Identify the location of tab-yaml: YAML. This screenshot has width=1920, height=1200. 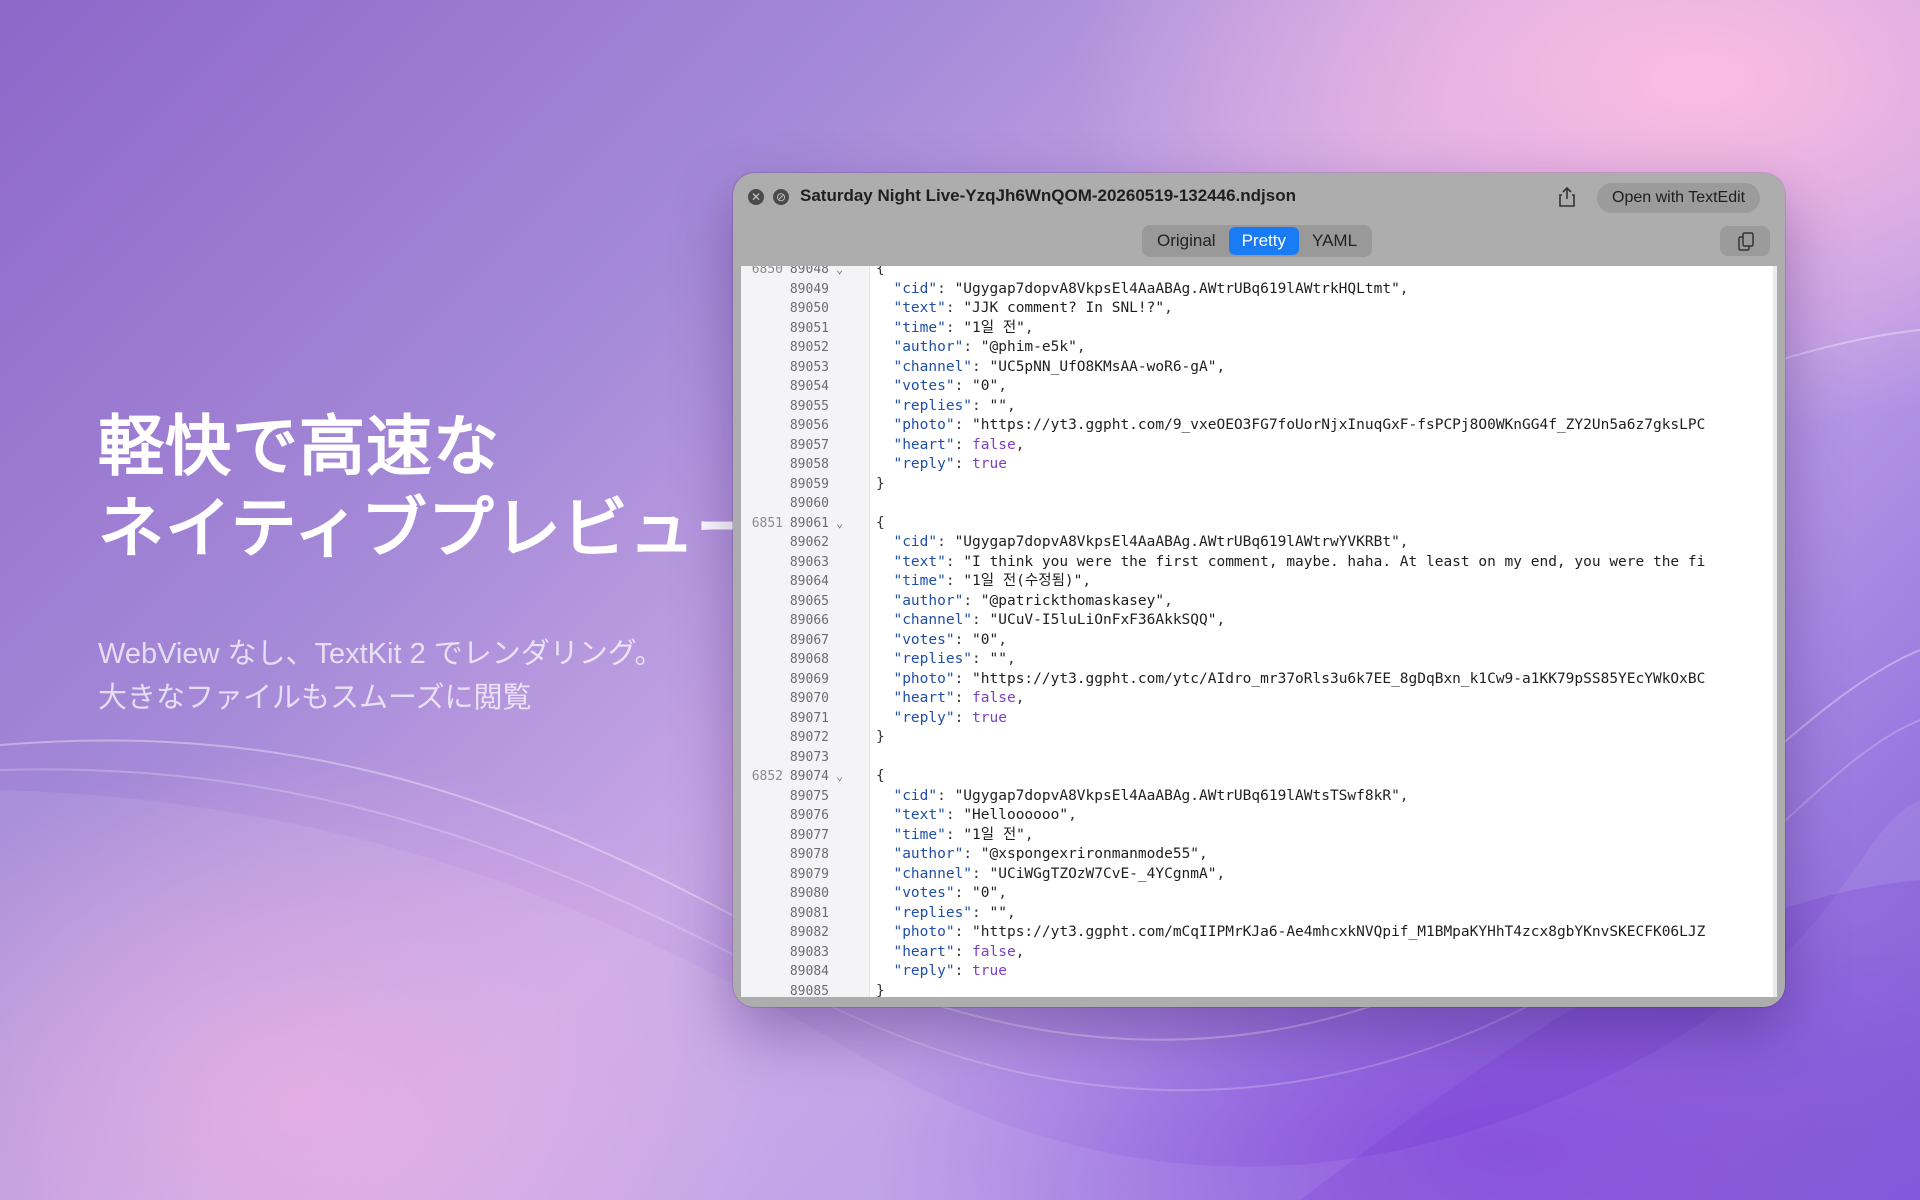
(1334, 241).